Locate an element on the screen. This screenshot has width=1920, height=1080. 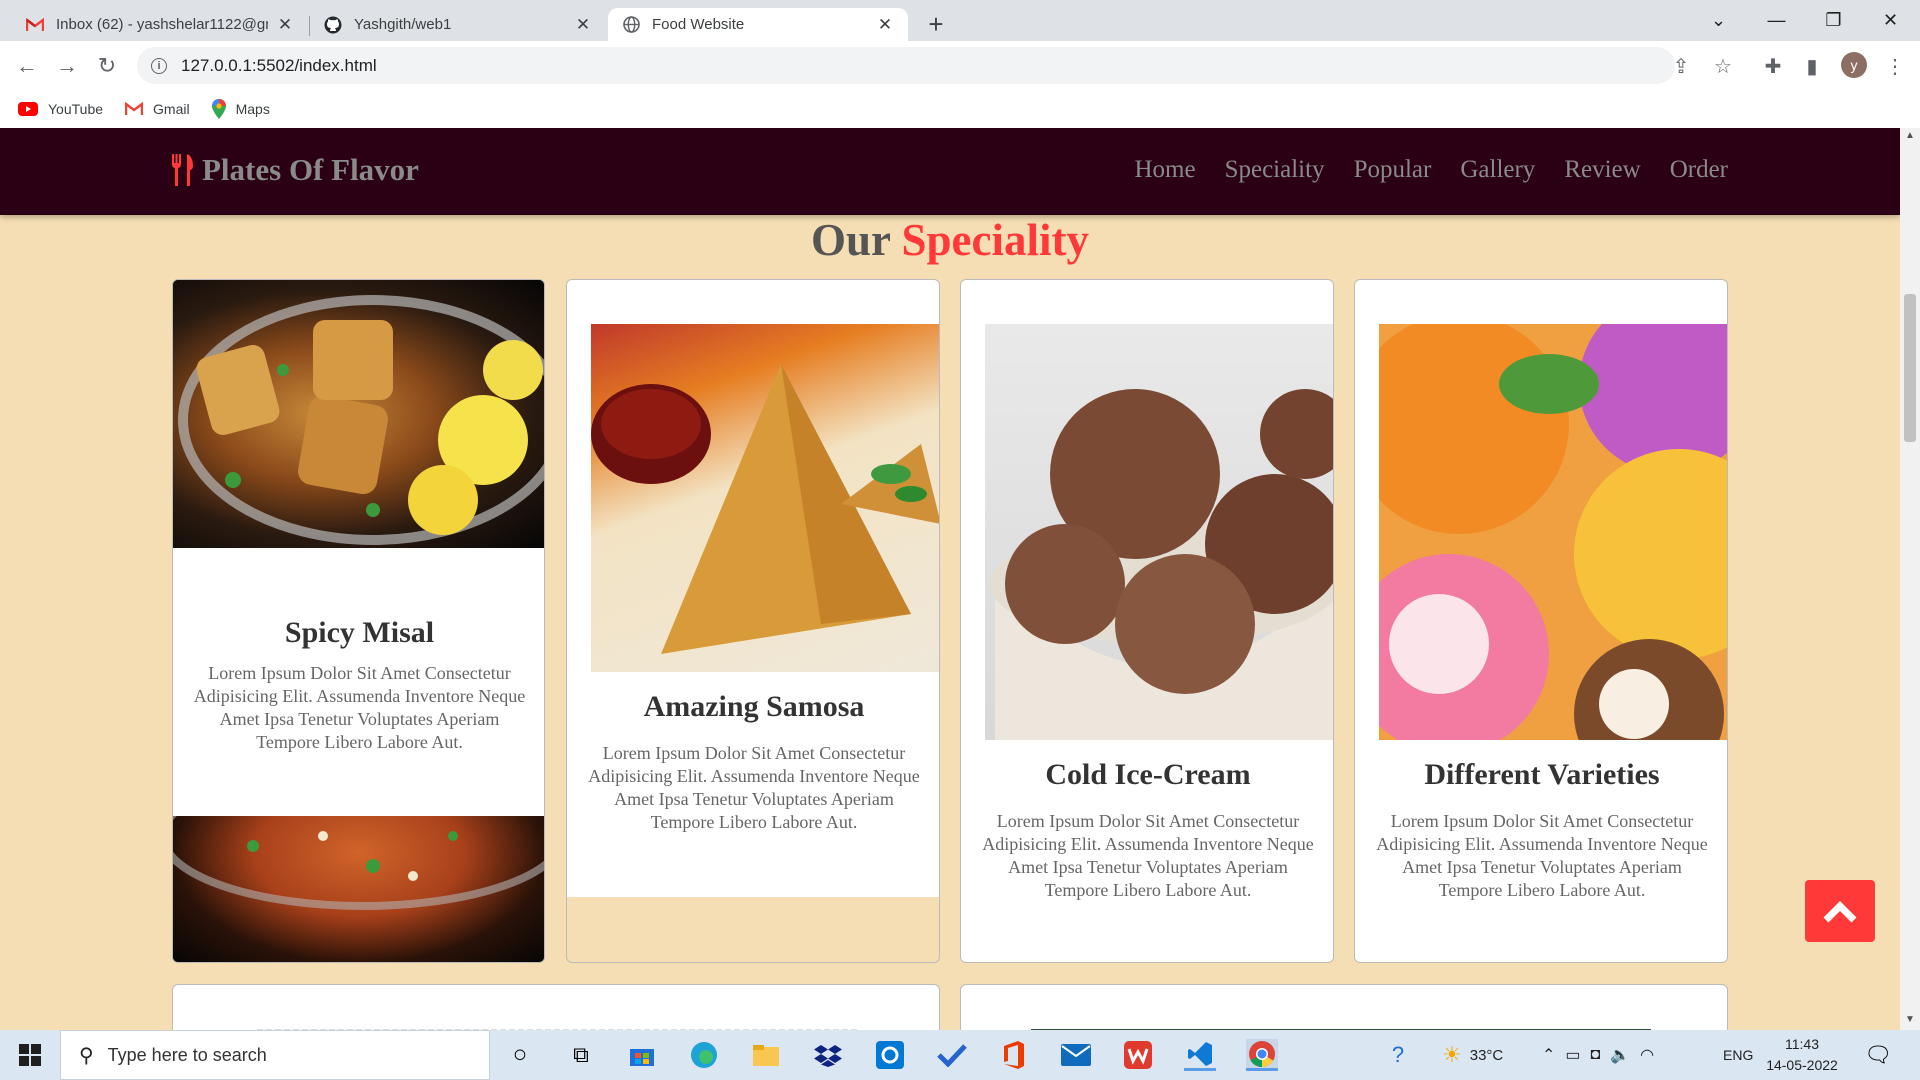
chevron-up-tray-icon: ⌃ is located at coordinates (1548, 1055).